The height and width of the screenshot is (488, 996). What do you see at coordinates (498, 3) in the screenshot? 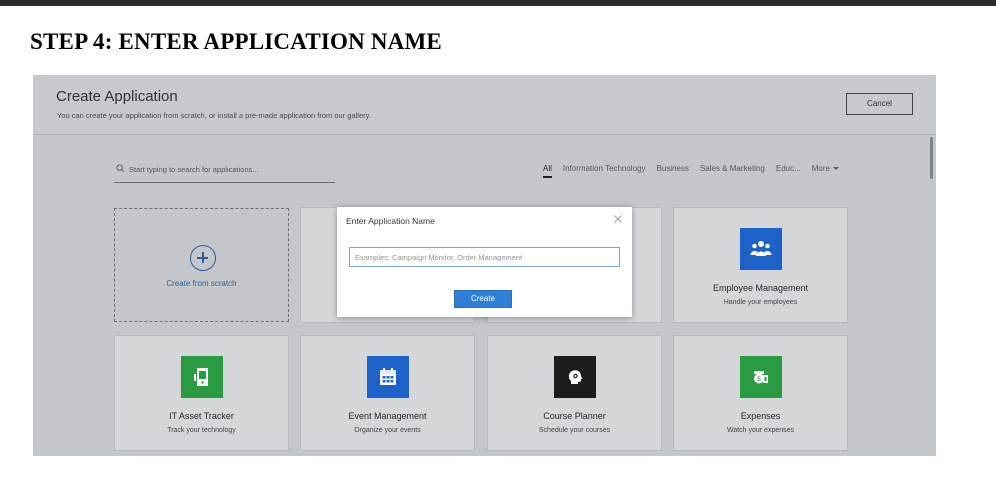
I see `top-border` at bounding box center [498, 3].